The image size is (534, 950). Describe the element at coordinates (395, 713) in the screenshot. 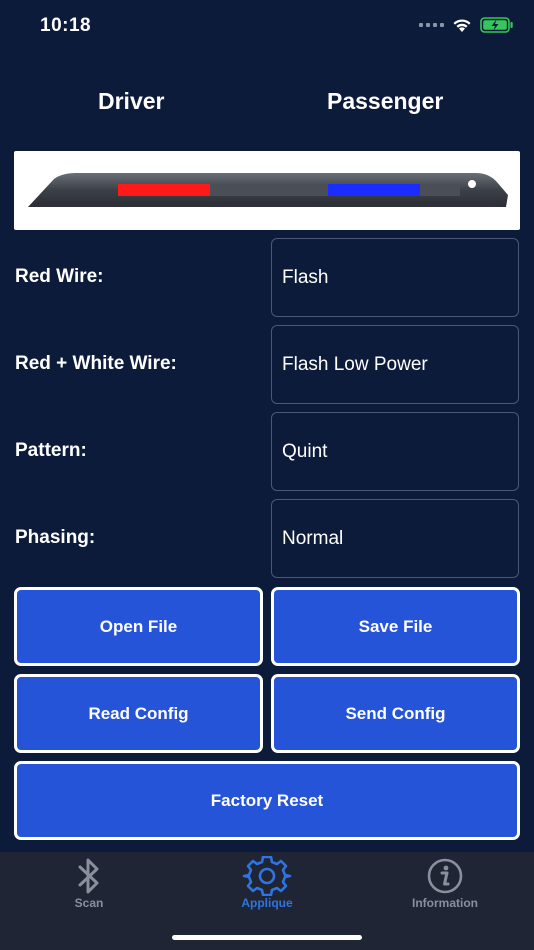

I see `send-config-button: Send Config` at that location.